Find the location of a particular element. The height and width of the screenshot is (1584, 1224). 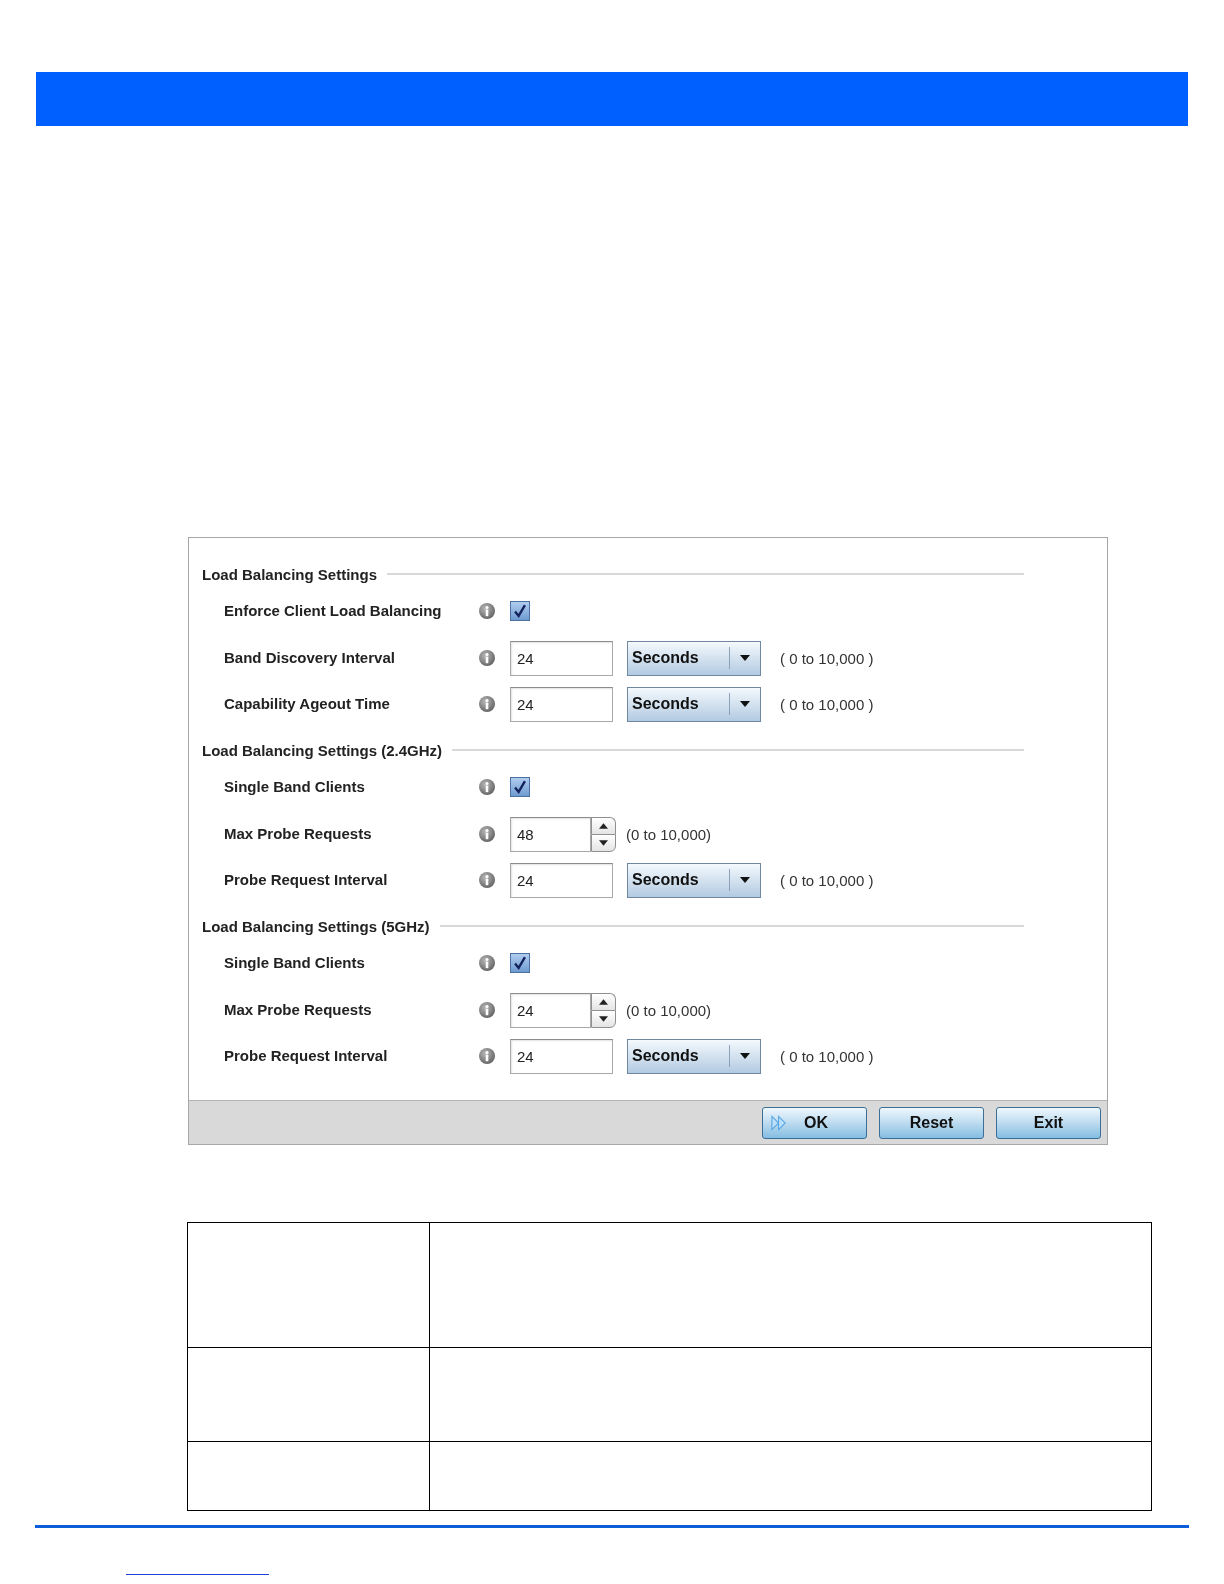

section-heading: Load Balancing Settings (2.4GHz) is located at coordinates (322, 750).